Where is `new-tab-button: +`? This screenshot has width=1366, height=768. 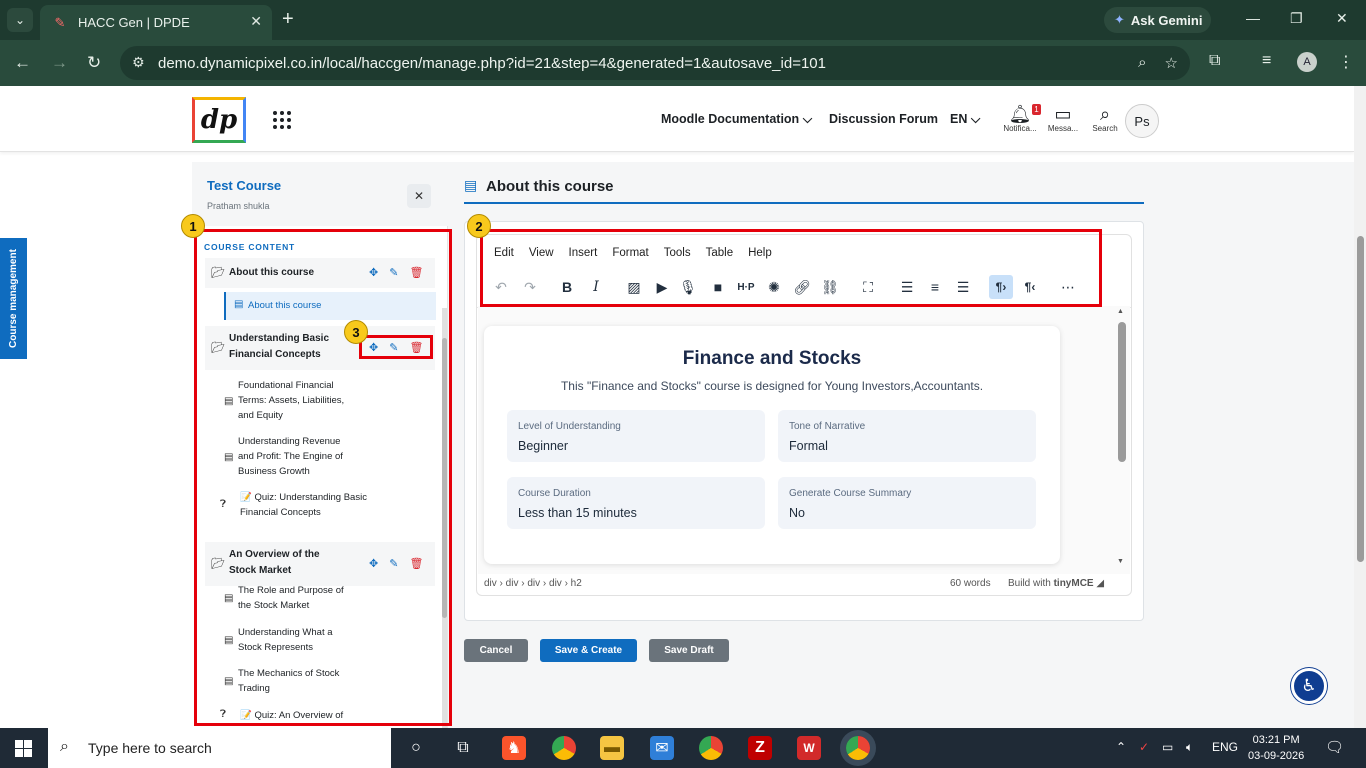 new-tab-button: + is located at coordinates (288, 19).